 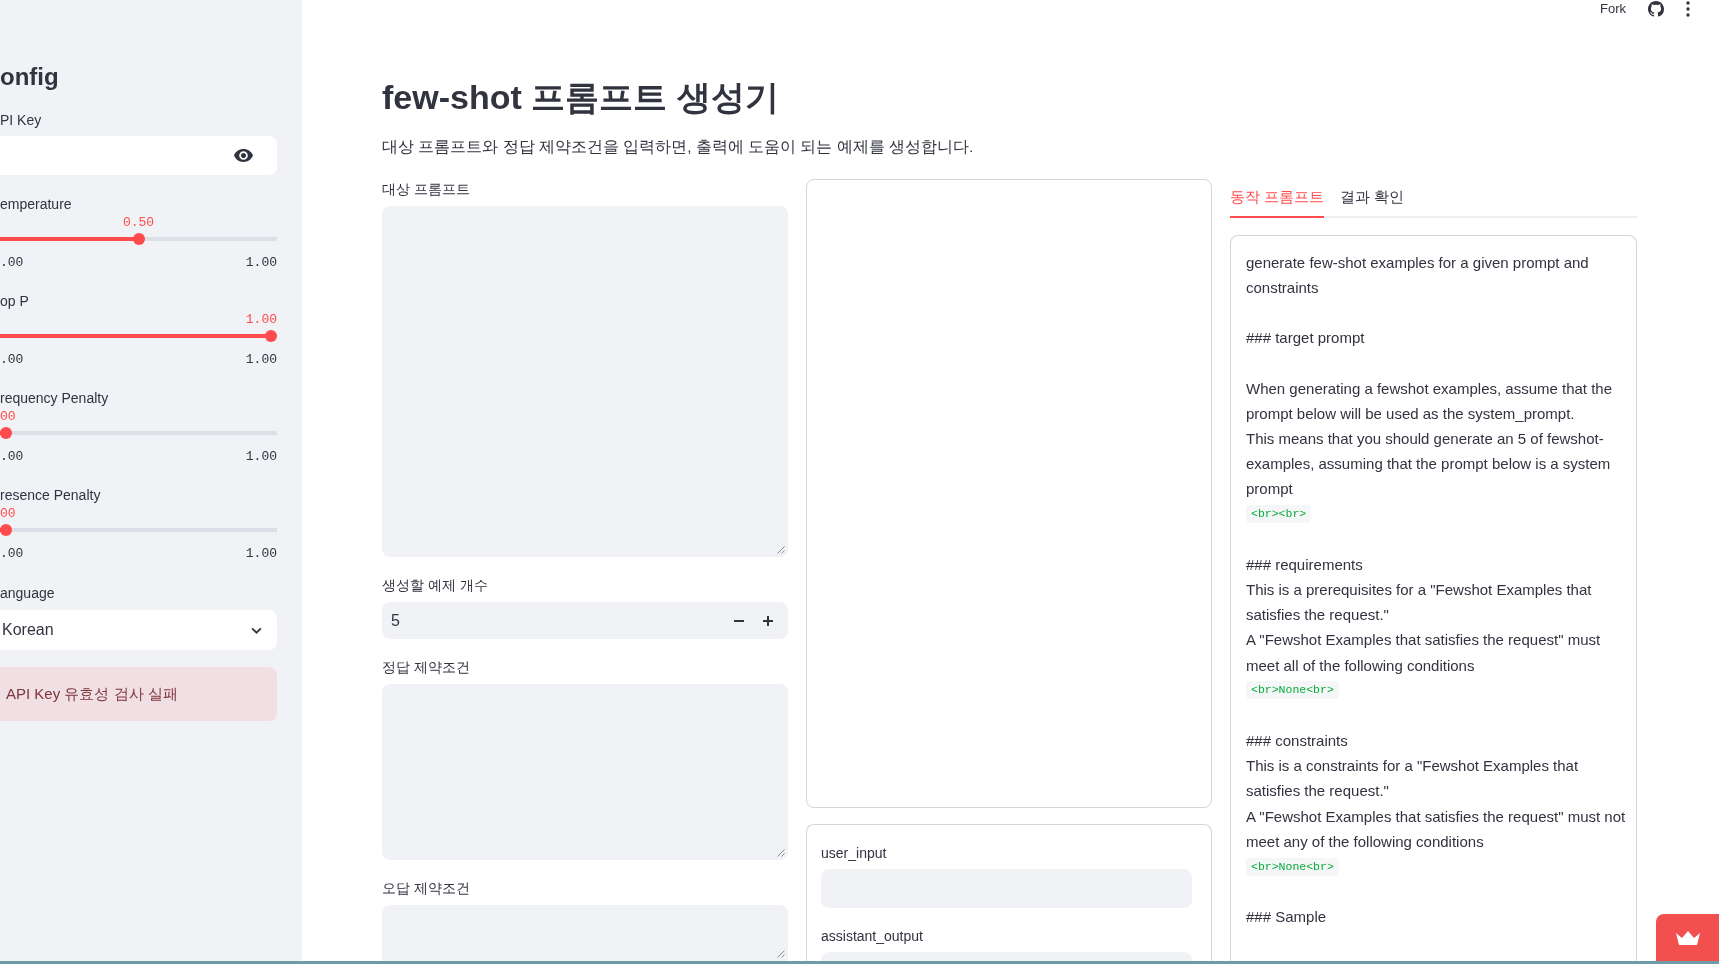 What do you see at coordinates (1429, 464) in the screenshot?
I see `prompt-text: This means that you should generate an 5 of fewshot-examples, assuming that the prompt below is a system prompt` at bounding box center [1429, 464].